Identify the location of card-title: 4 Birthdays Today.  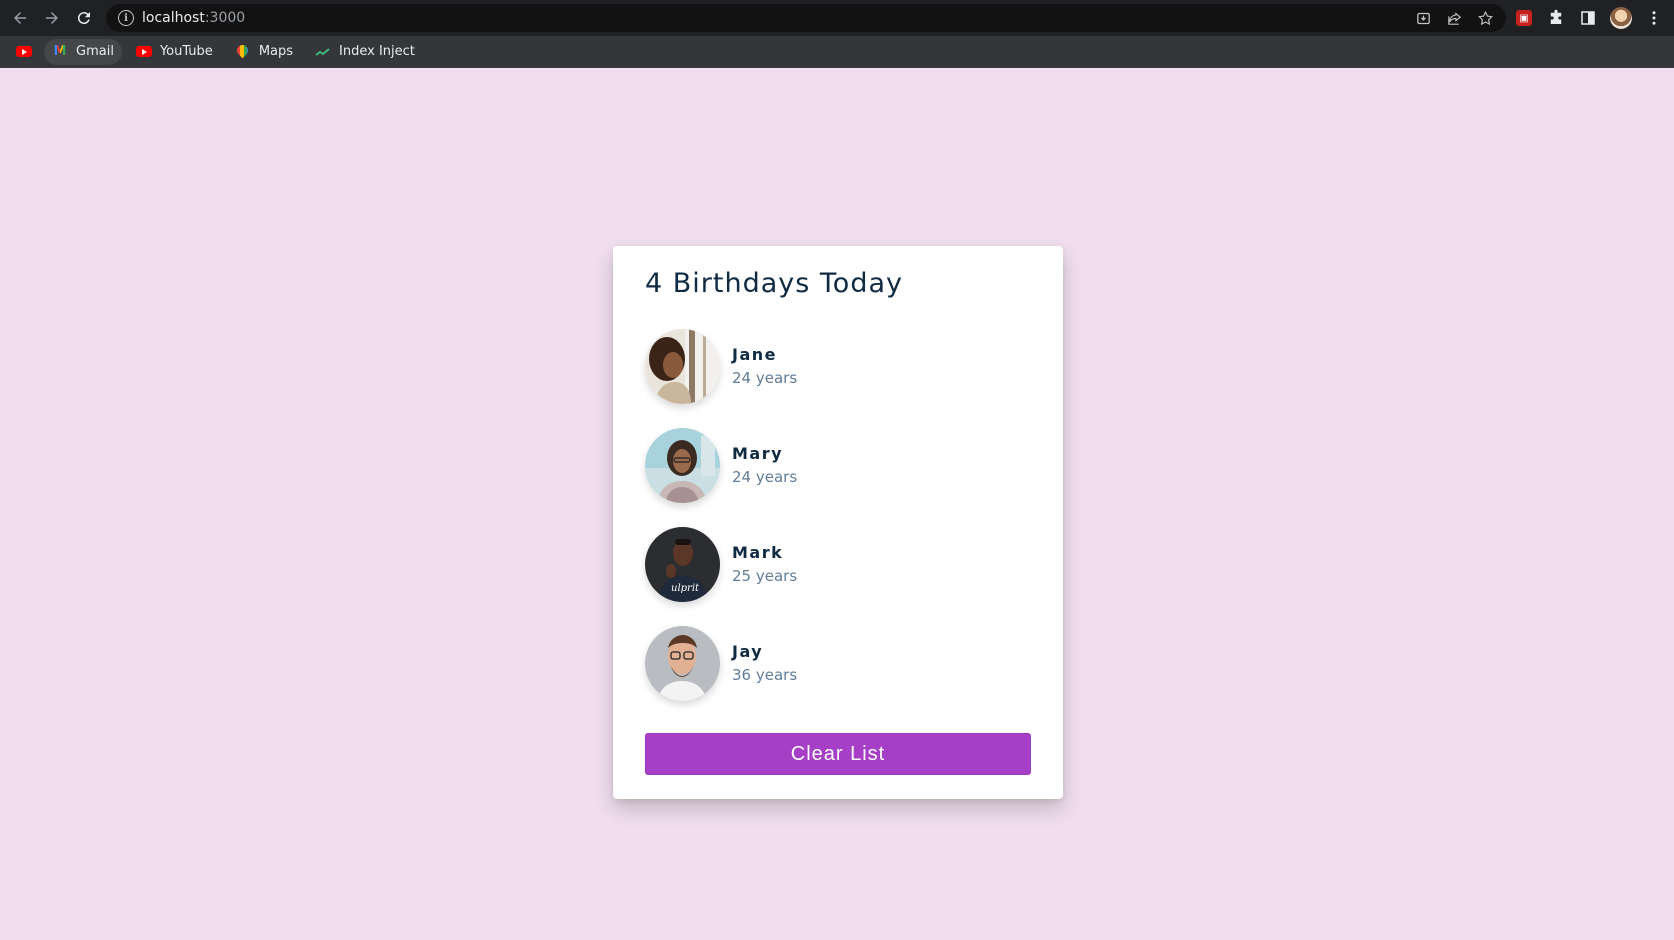
(774, 283).